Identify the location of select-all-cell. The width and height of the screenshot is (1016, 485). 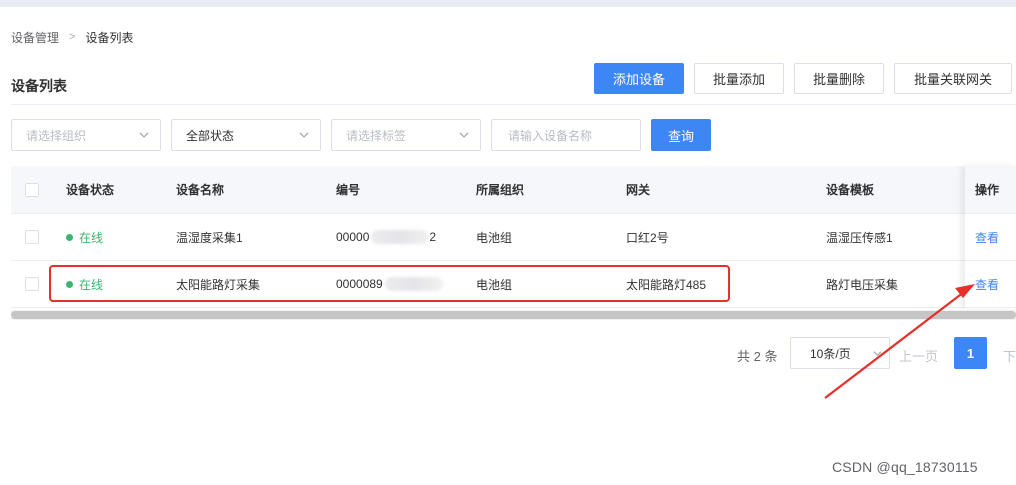
(32, 189).